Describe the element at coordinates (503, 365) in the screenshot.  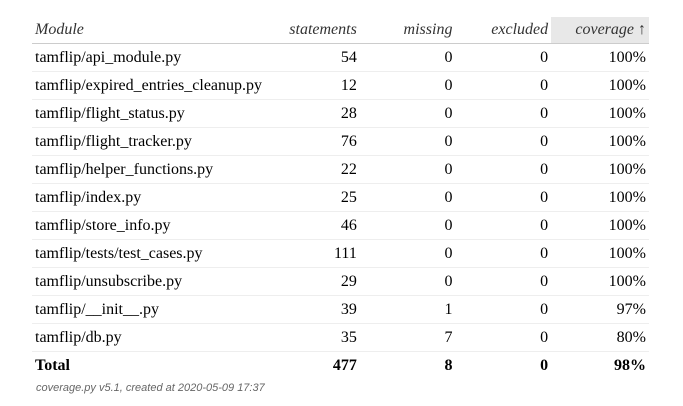
I see `total-excluded: 0` at that location.